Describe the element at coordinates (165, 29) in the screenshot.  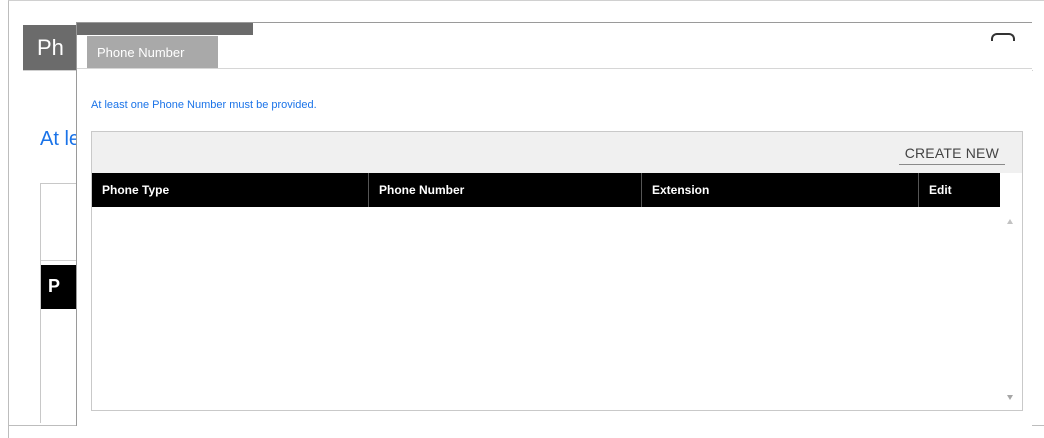
I see `modal-title-bar` at that location.